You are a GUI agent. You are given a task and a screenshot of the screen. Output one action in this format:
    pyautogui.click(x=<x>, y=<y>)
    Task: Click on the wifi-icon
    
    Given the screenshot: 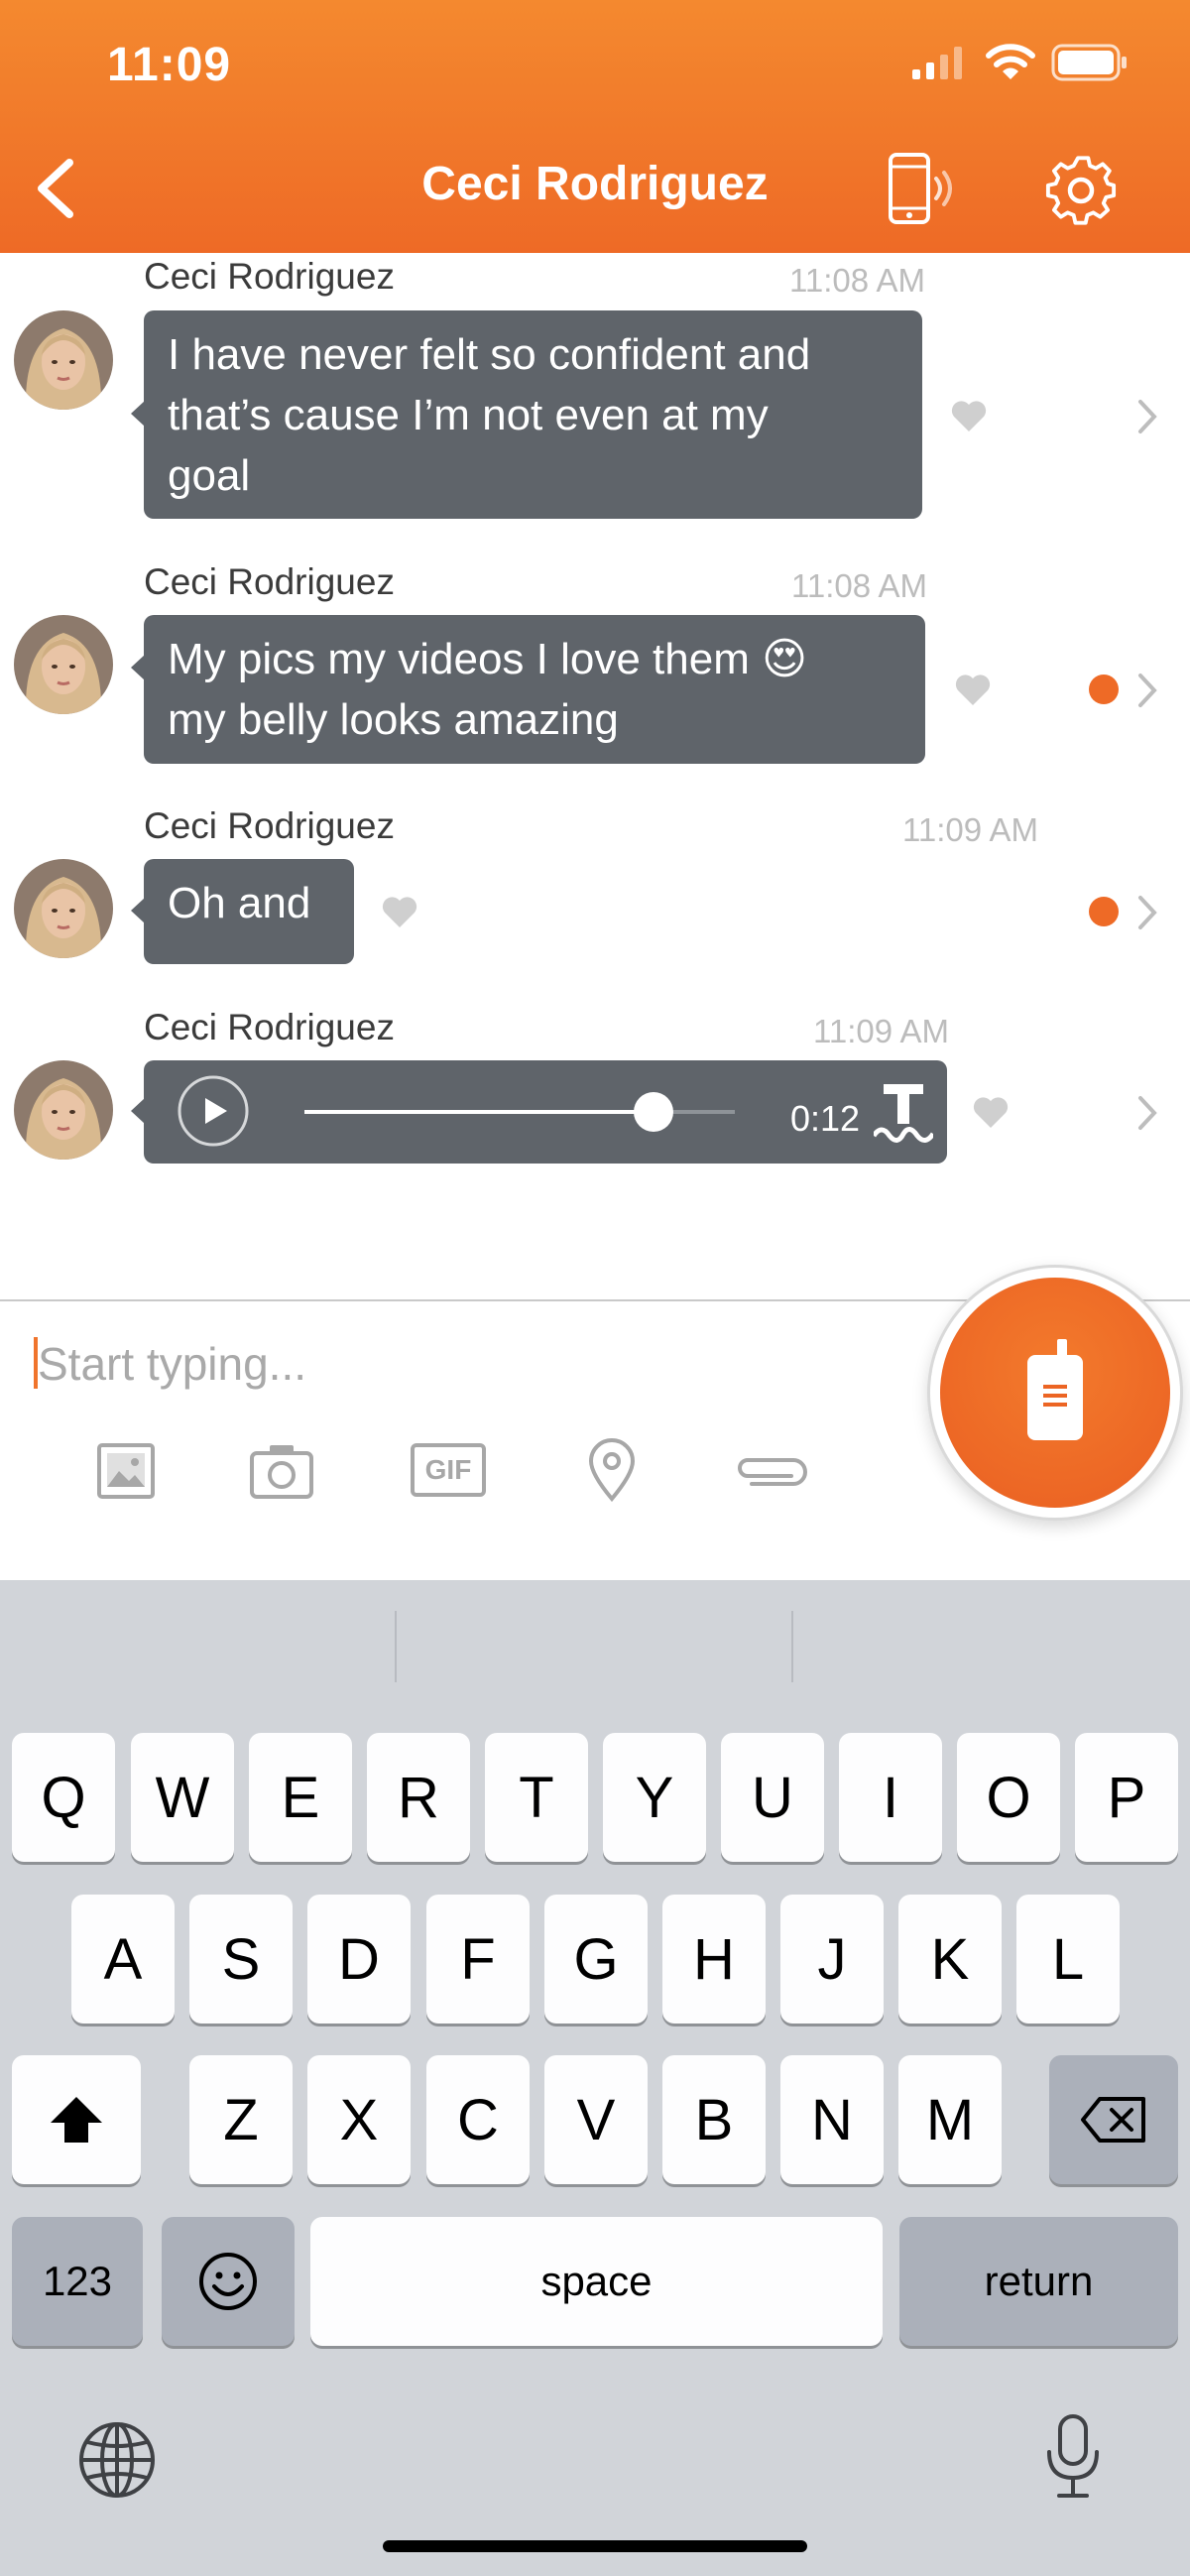 What is the action you would take?
    pyautogui.click(x=1010, y=61)
    